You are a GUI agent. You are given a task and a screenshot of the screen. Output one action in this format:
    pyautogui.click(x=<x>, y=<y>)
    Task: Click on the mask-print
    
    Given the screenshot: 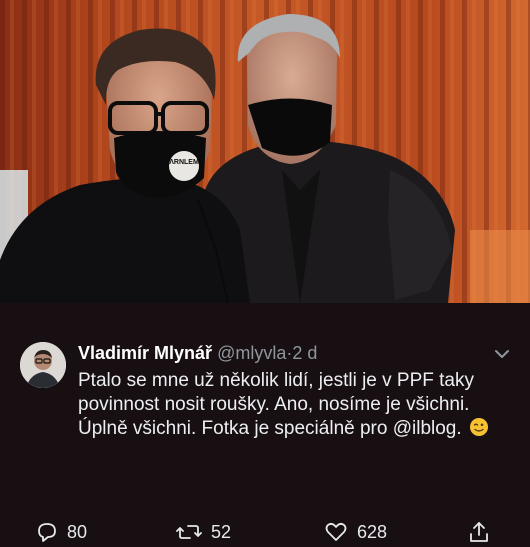 What is the action you would take?
    pyautogui.click(x=184, y=166)
    